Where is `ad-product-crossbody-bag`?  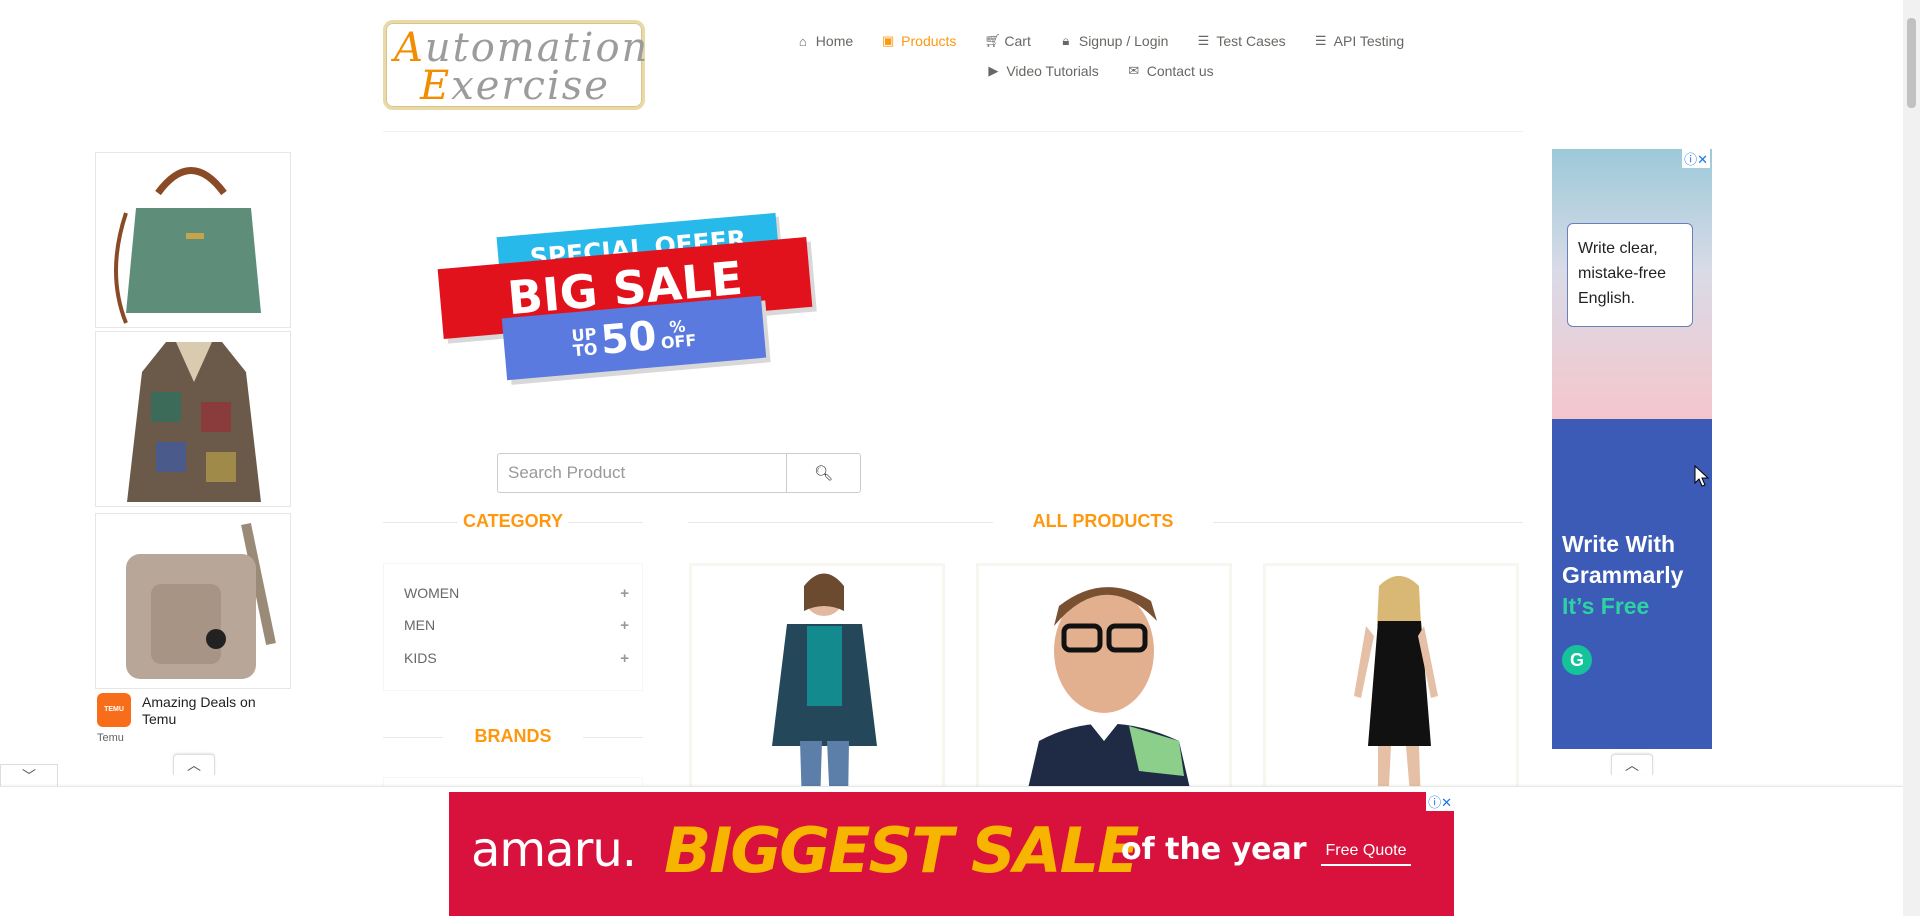 ad-product-crossbody-bag is located at coordinates (193, 601).